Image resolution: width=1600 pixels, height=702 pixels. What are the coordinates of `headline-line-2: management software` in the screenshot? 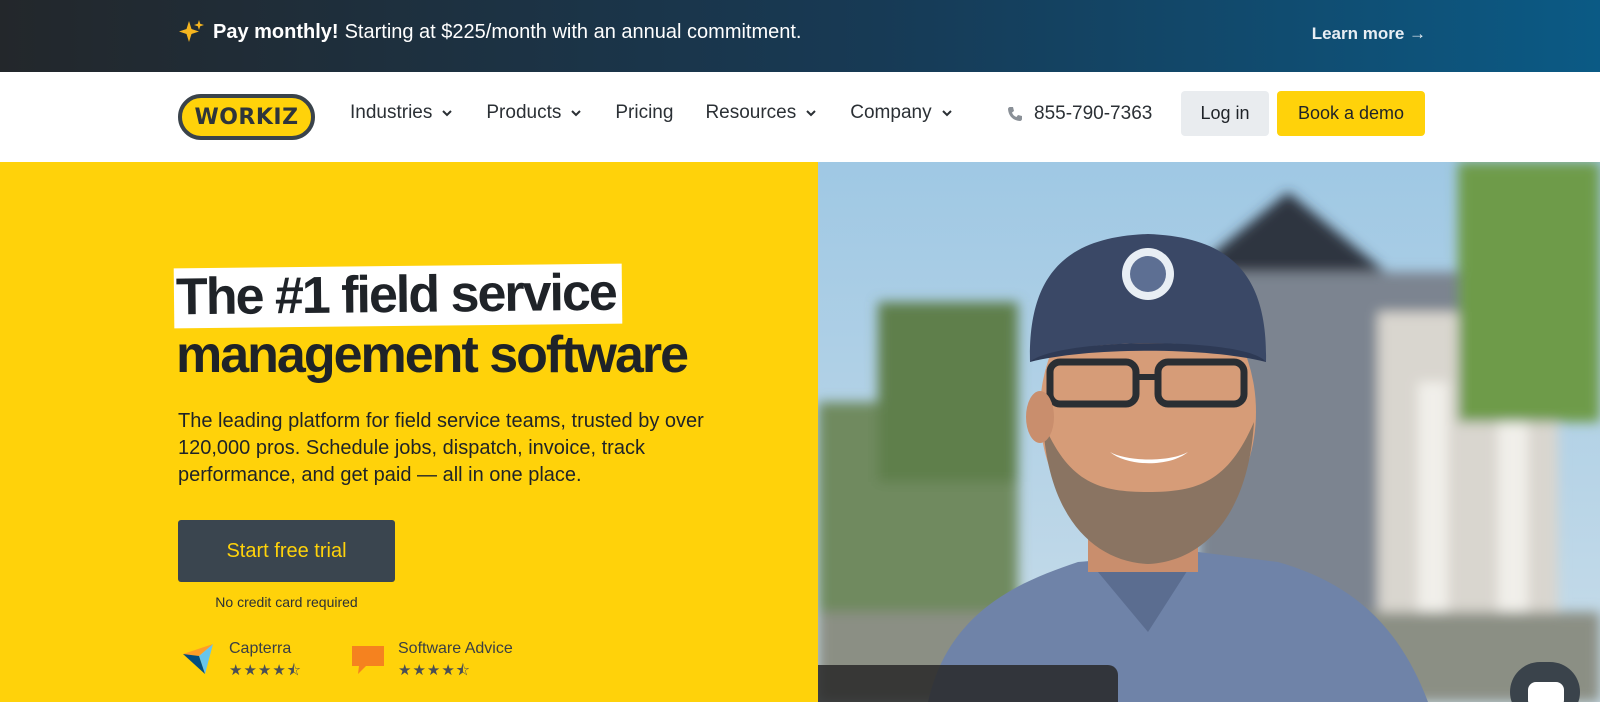 It's located at (432, 355).